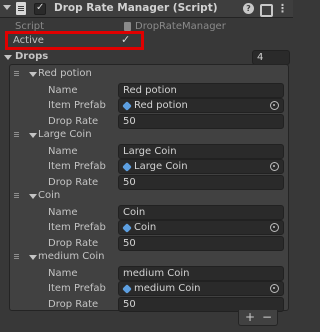 The image size is (320, 332). I want to click on item-prefab-value: medium Coin, so click(167, 288).